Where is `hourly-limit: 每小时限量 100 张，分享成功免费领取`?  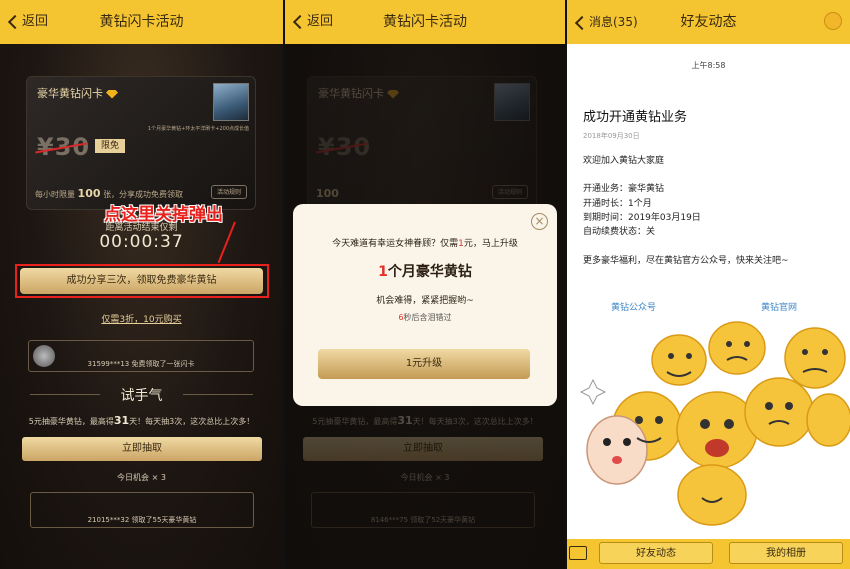
hourly-limit: 每小时限量 100 张，分享成功免费领取 is located at coordinates (109, 193).